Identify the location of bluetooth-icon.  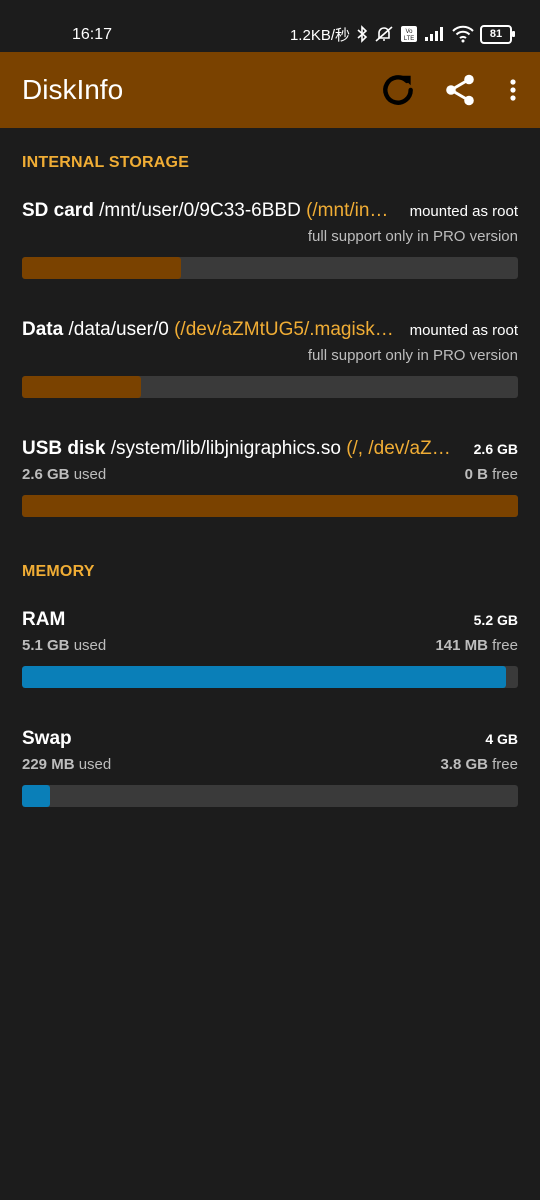
(362, 34).